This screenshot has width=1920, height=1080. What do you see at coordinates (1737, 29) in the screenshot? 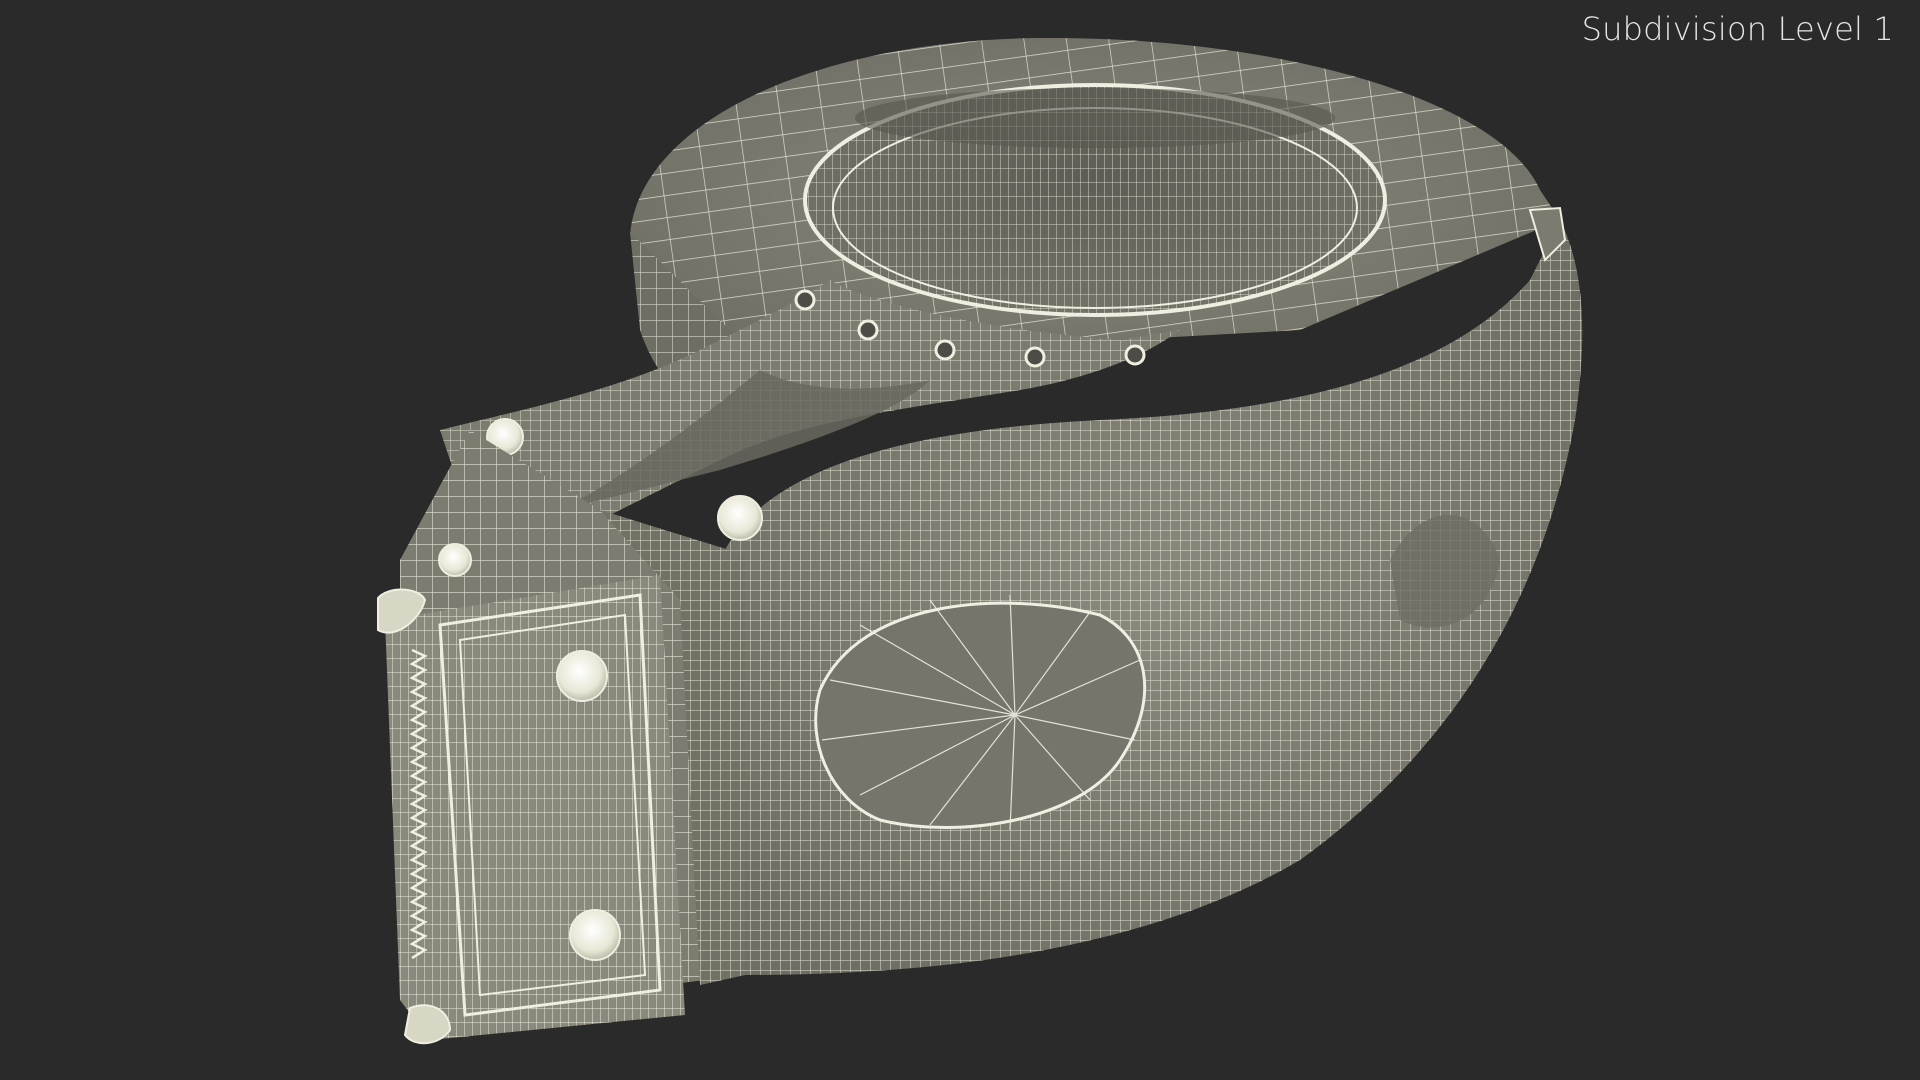
I see `subdivision-level-label: Subdivision Level 1` at bounding box center [1737, 29].